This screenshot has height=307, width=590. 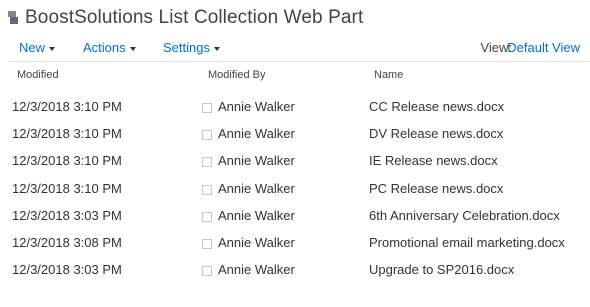 What do you see at coordinates (186, 47) in the screenshot?
I see `settings-menu-label: Settings` at bounding box center [186, 47].